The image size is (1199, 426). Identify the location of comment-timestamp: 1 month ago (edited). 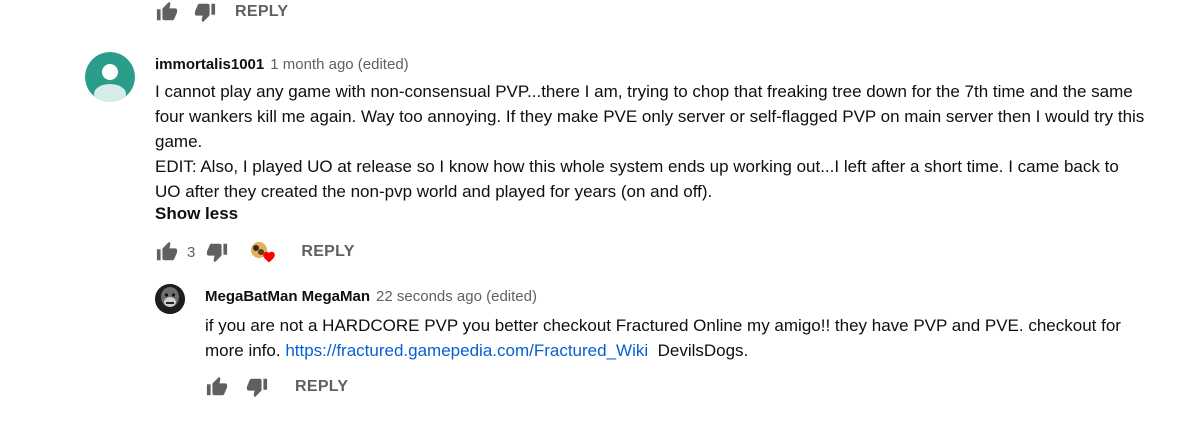
(339, 64).